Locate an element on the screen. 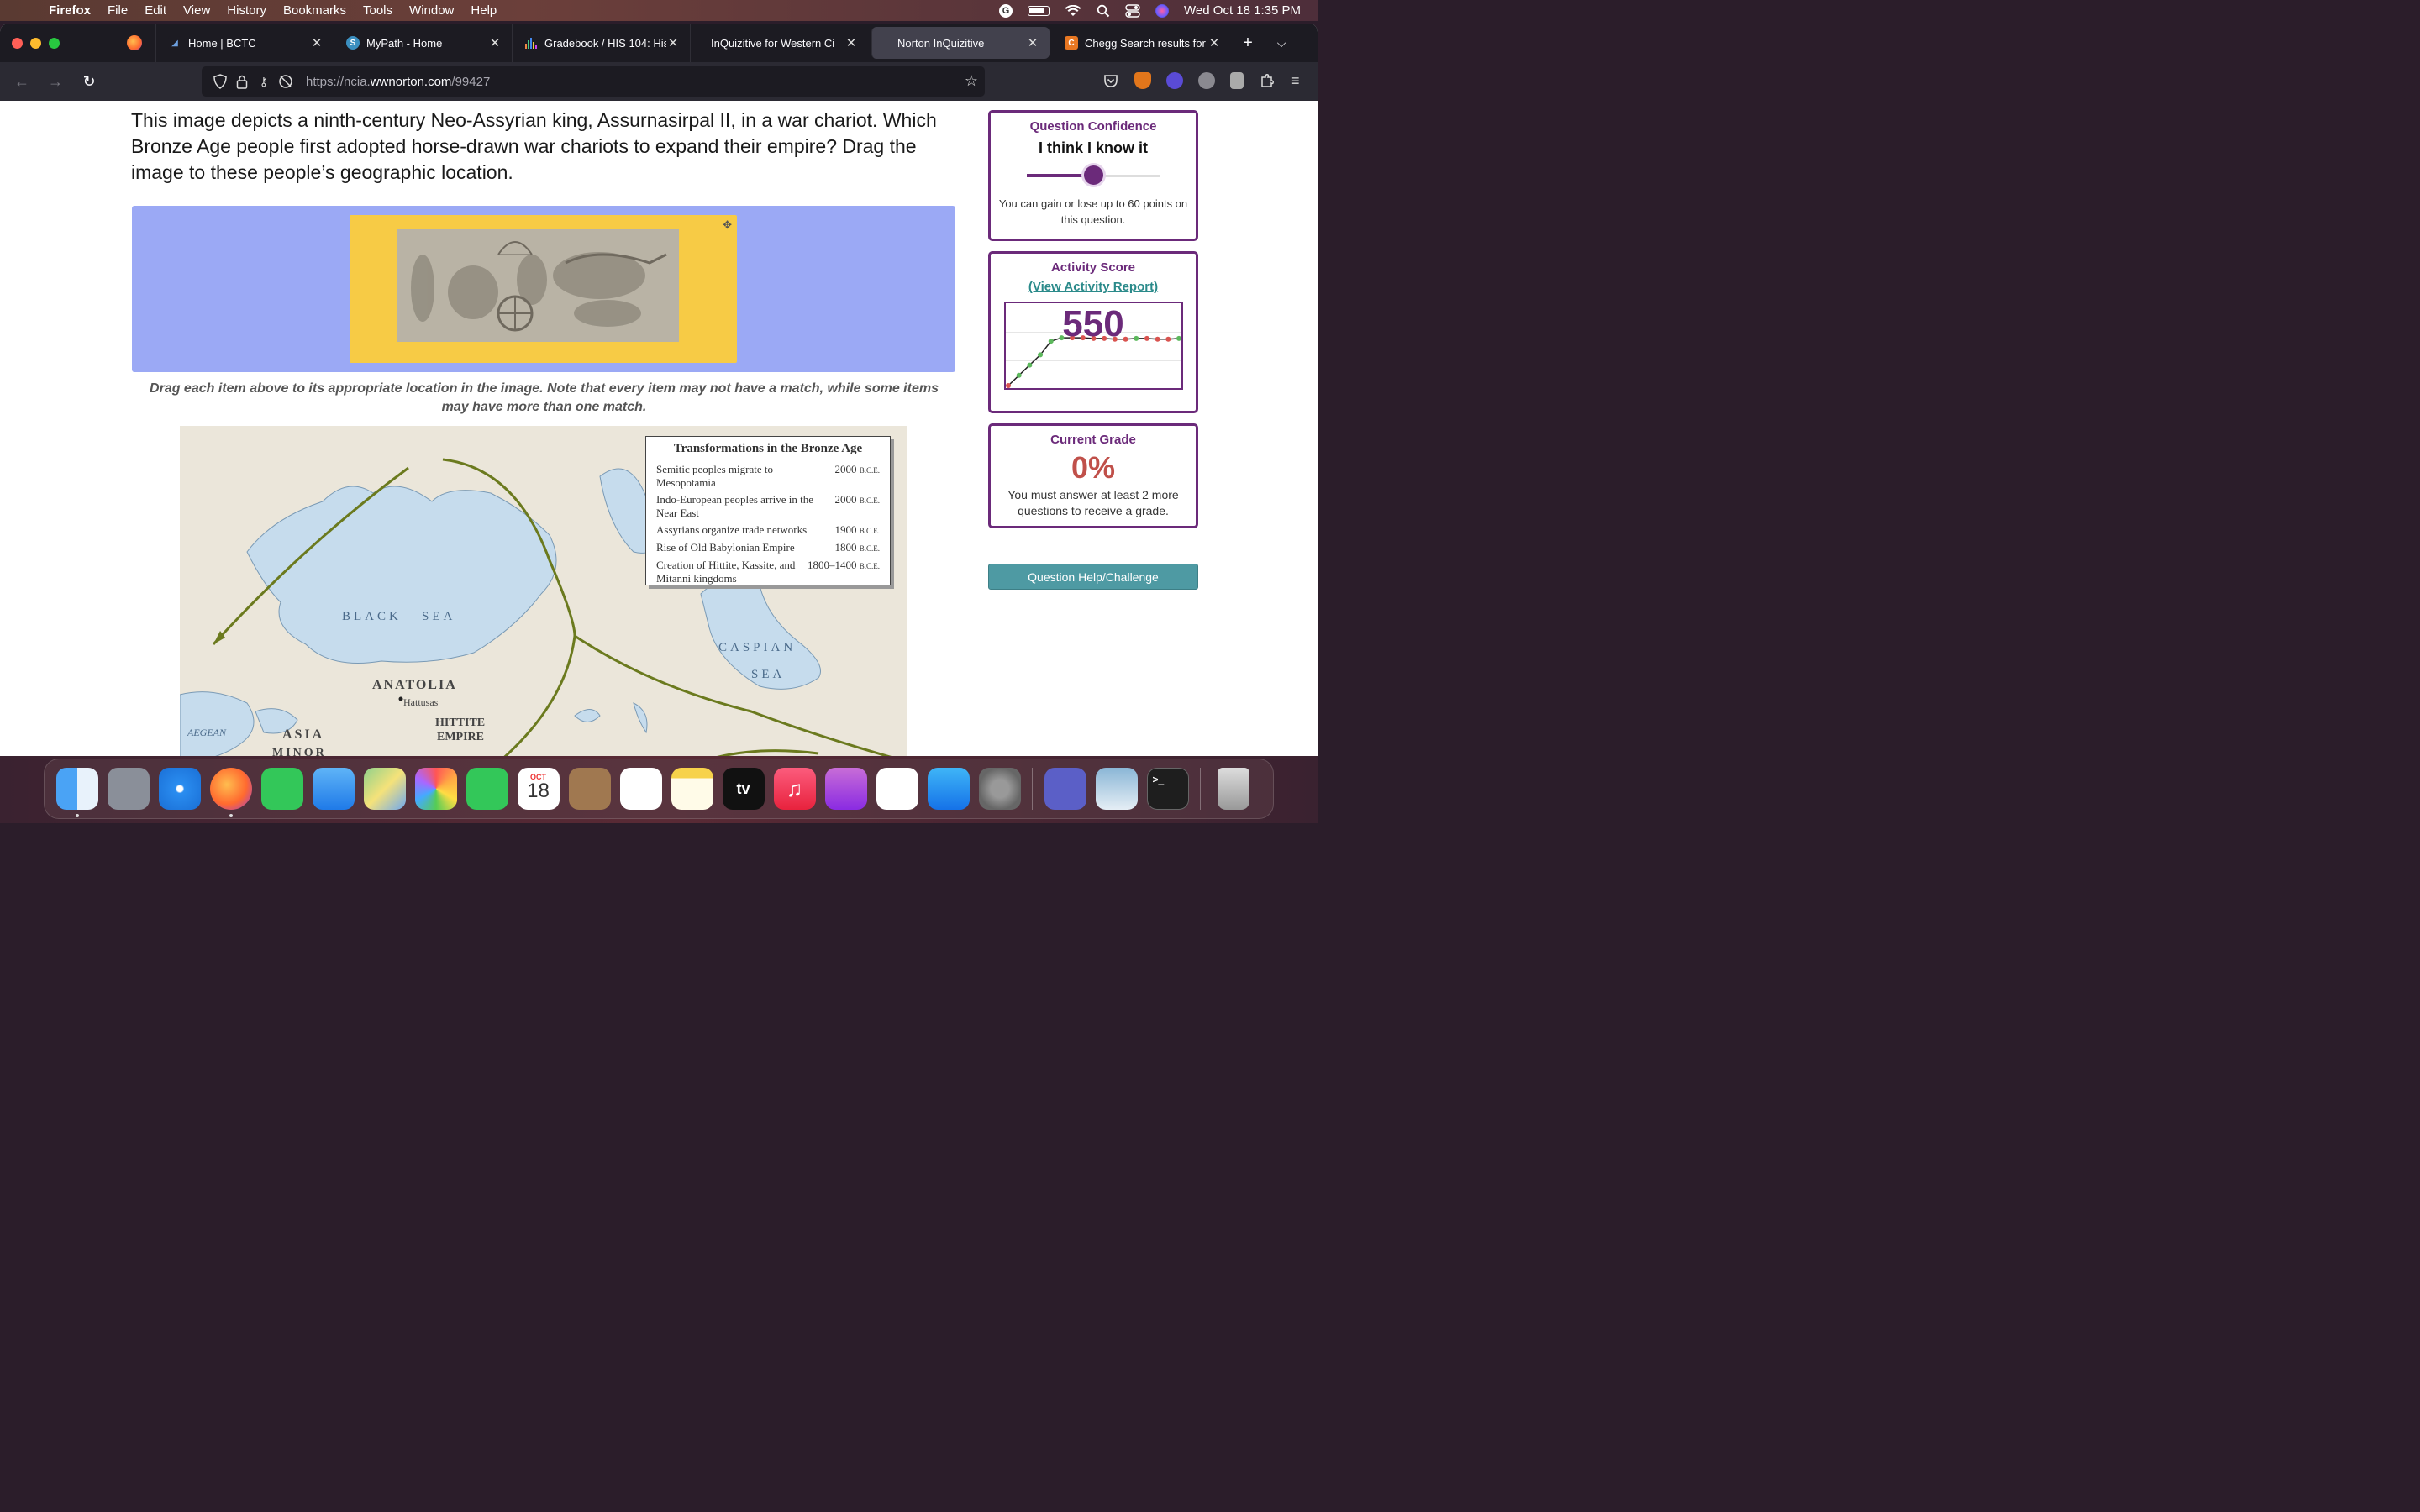  window-controls is located at coordinates (36, 43).